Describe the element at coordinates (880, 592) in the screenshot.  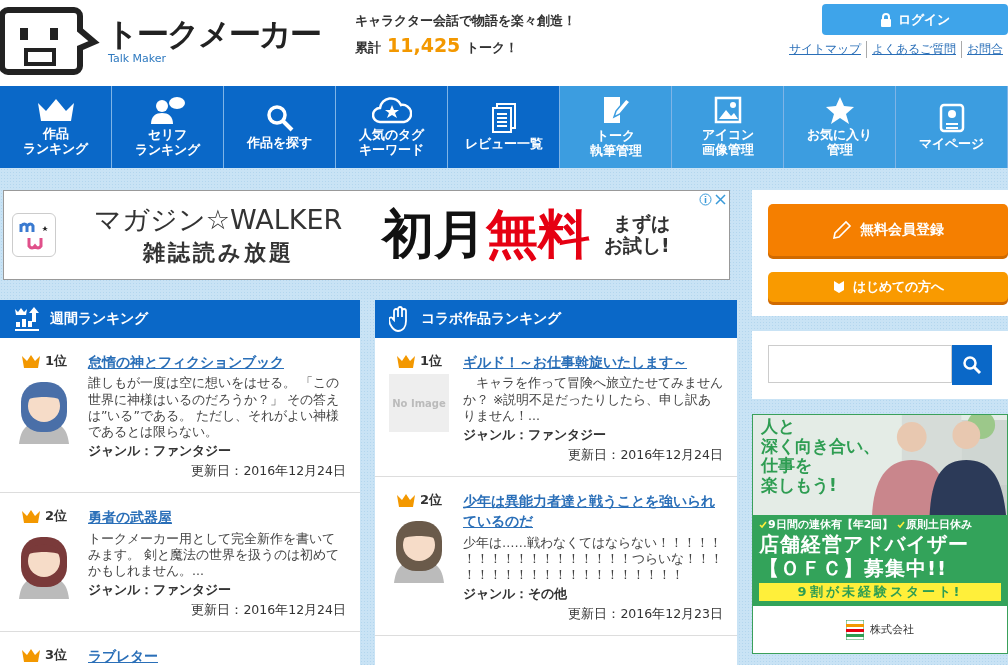
I see `ad-tagline: 9割が未経験スタート!` at that location.